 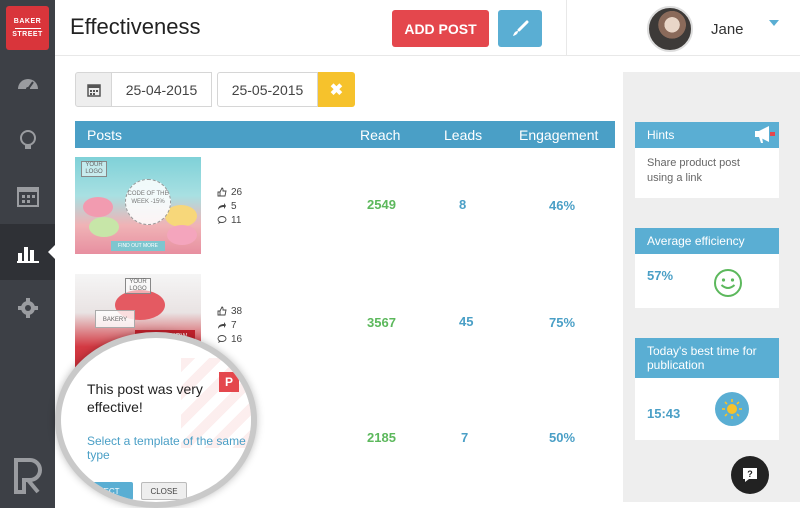 I want to click on smiley-icon, so click(x=728, y=283).